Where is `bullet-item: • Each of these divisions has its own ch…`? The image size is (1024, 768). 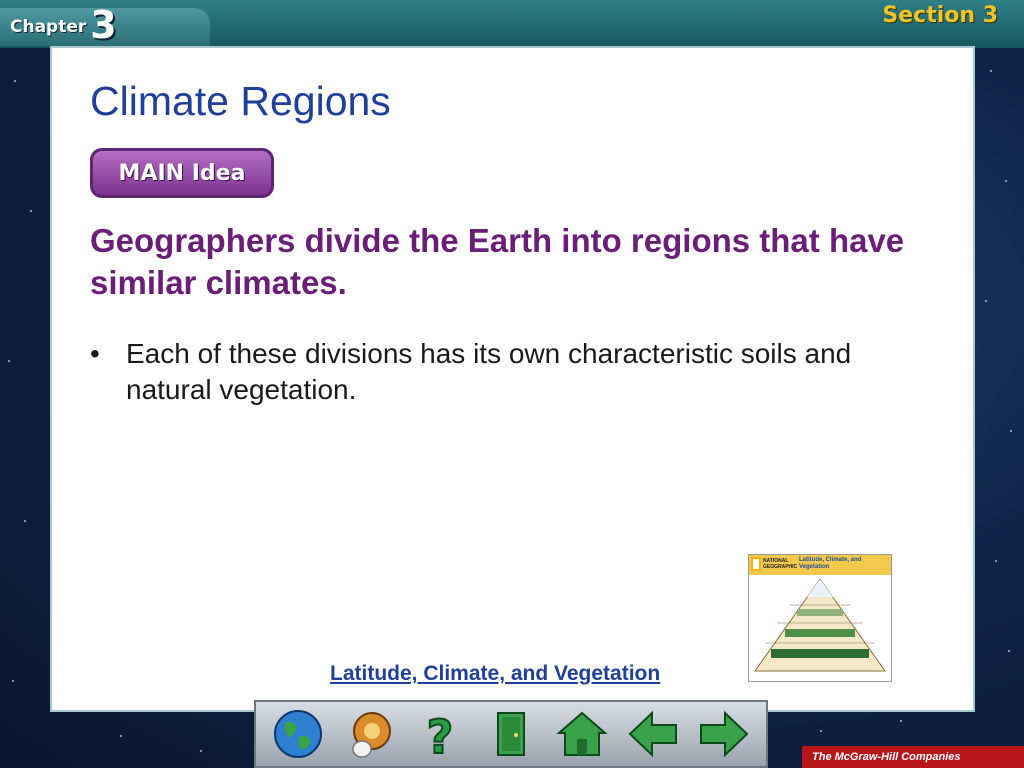 bullet-item: • Each of these divisions has its own ch… is located at coordinates (500, 372).